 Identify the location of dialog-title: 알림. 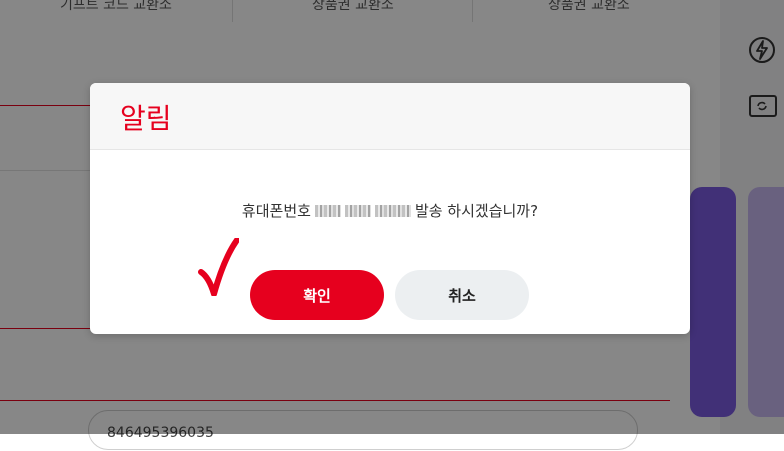
(146, 118).